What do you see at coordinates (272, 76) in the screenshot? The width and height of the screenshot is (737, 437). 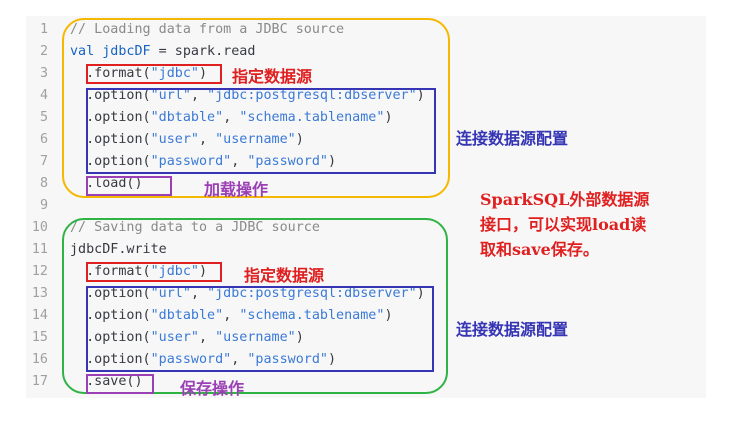 I see `read-format-annotation: 指定数据源` at bounding box center [272, 76].